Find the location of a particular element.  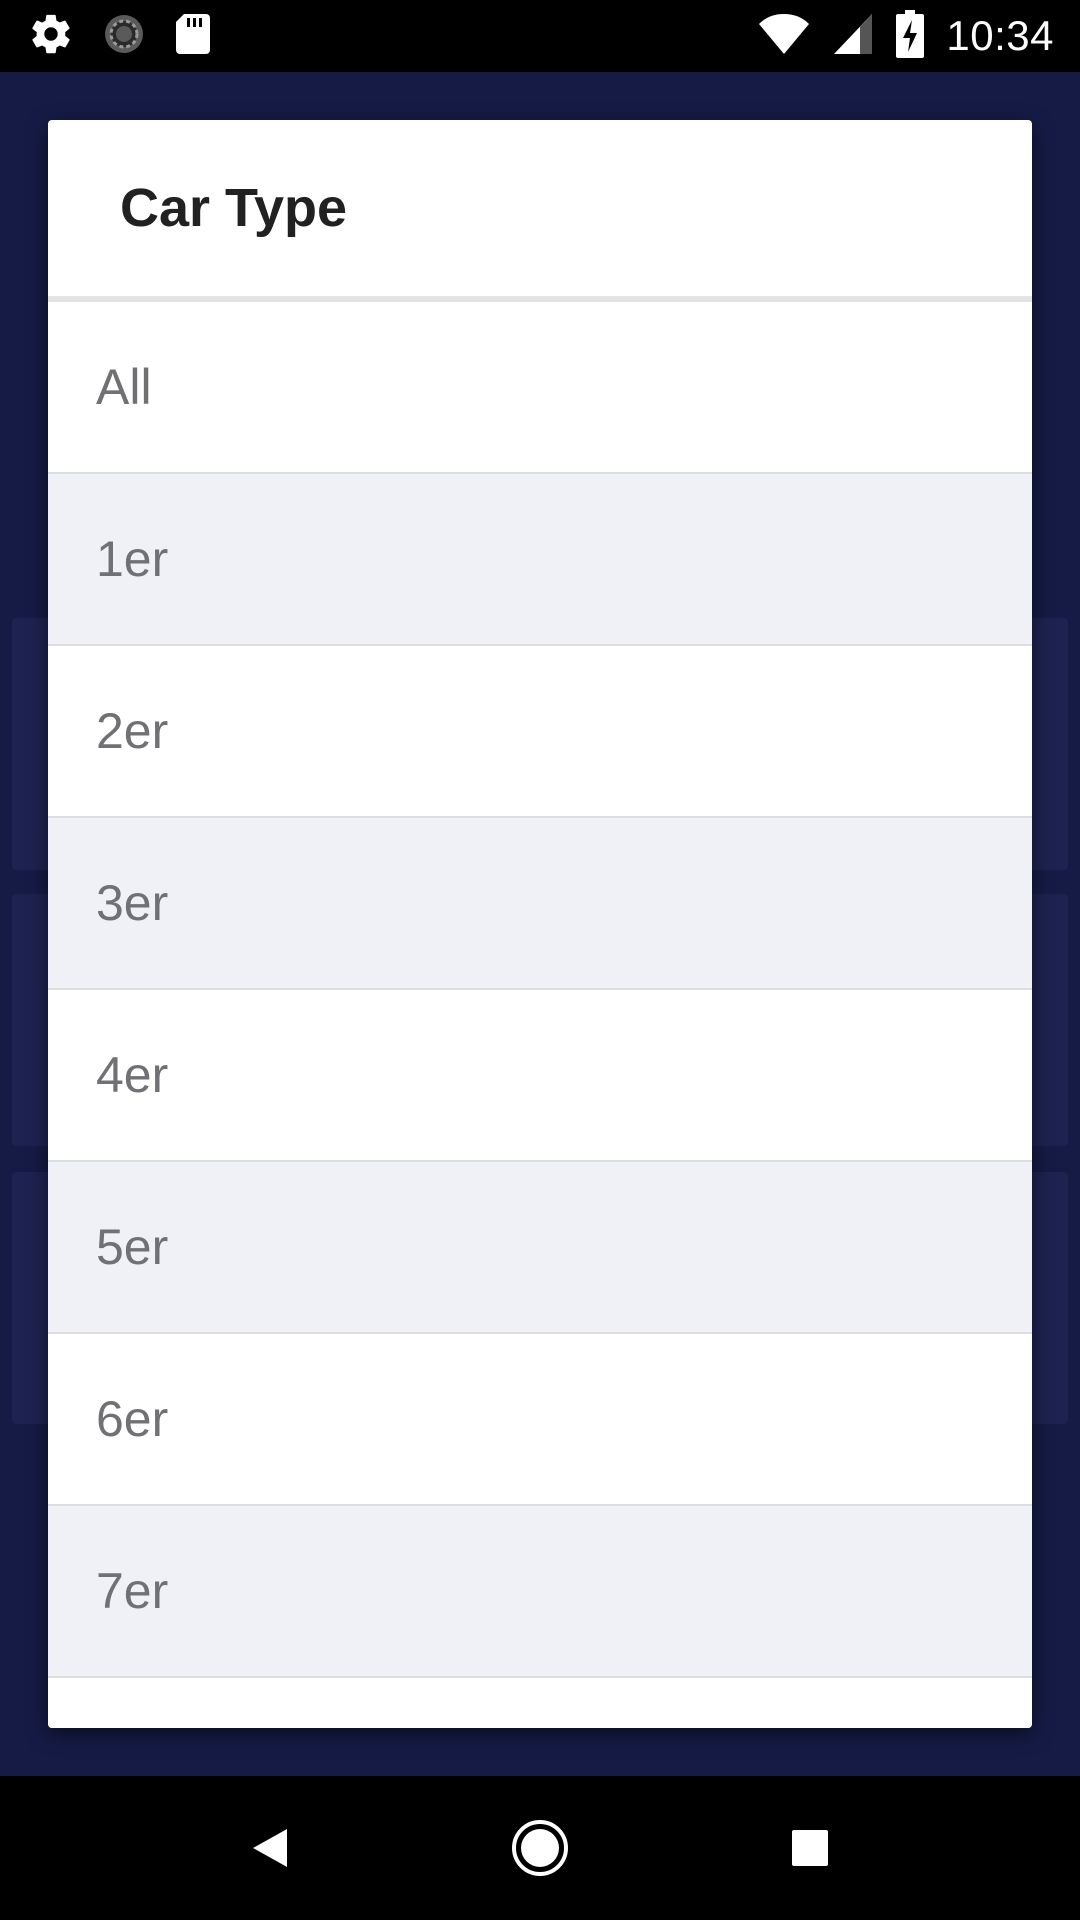

wifi-icon is located at coordinates (784, 36).